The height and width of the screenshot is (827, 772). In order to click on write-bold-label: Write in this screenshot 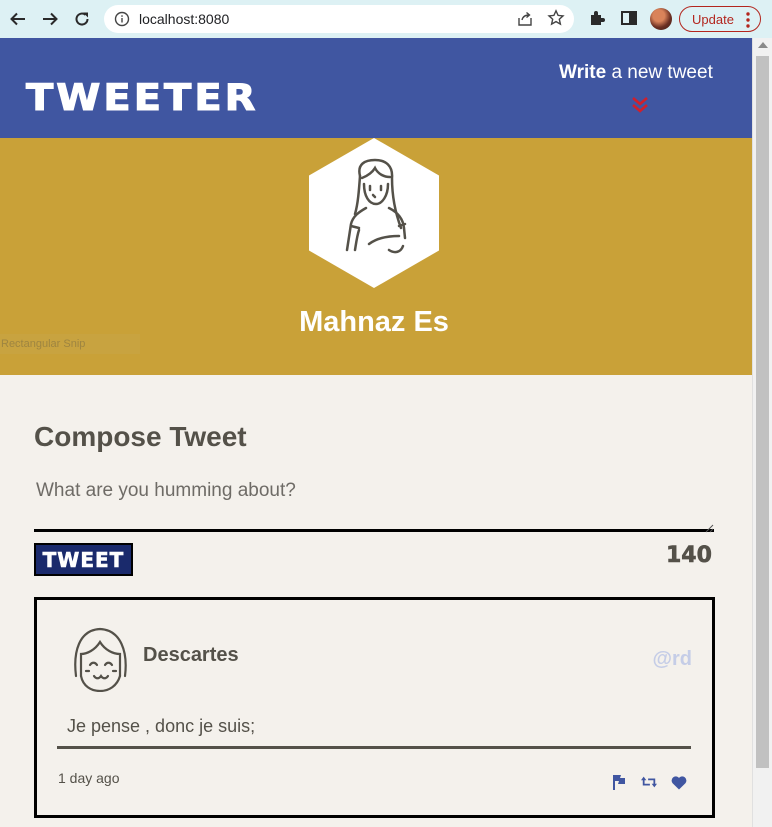, I will do `click(583, 72)`.